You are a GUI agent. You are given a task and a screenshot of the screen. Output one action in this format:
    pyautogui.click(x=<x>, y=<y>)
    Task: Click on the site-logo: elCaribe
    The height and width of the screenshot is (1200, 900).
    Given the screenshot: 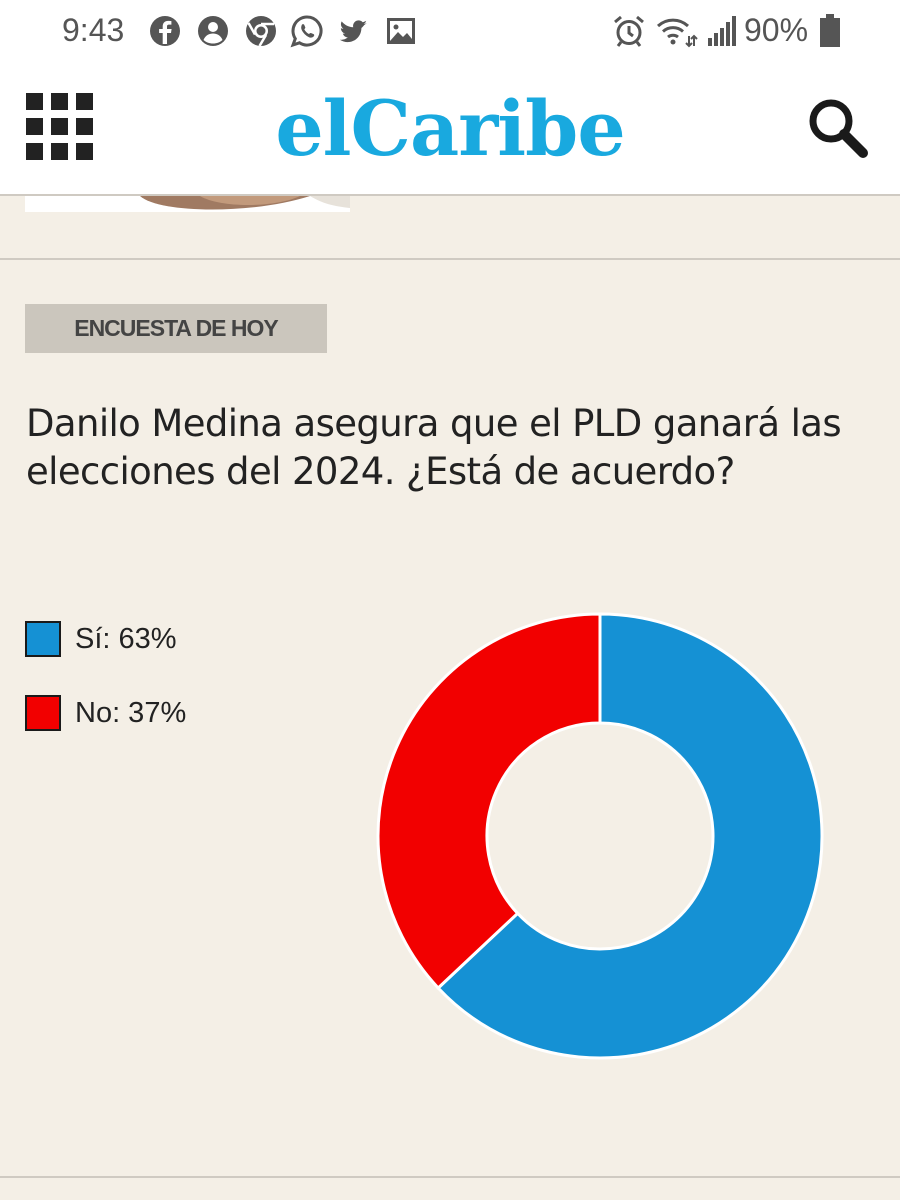 What is the action you would take?
    pyautogui.click(x=450, y=129)
    